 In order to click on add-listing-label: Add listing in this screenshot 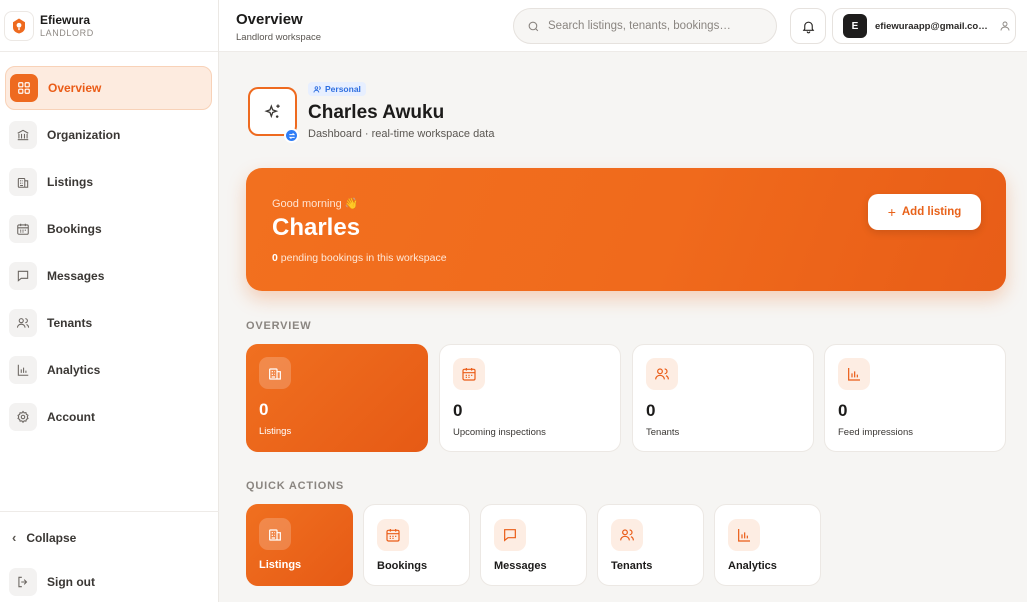, I will do `click(931, 212)`.